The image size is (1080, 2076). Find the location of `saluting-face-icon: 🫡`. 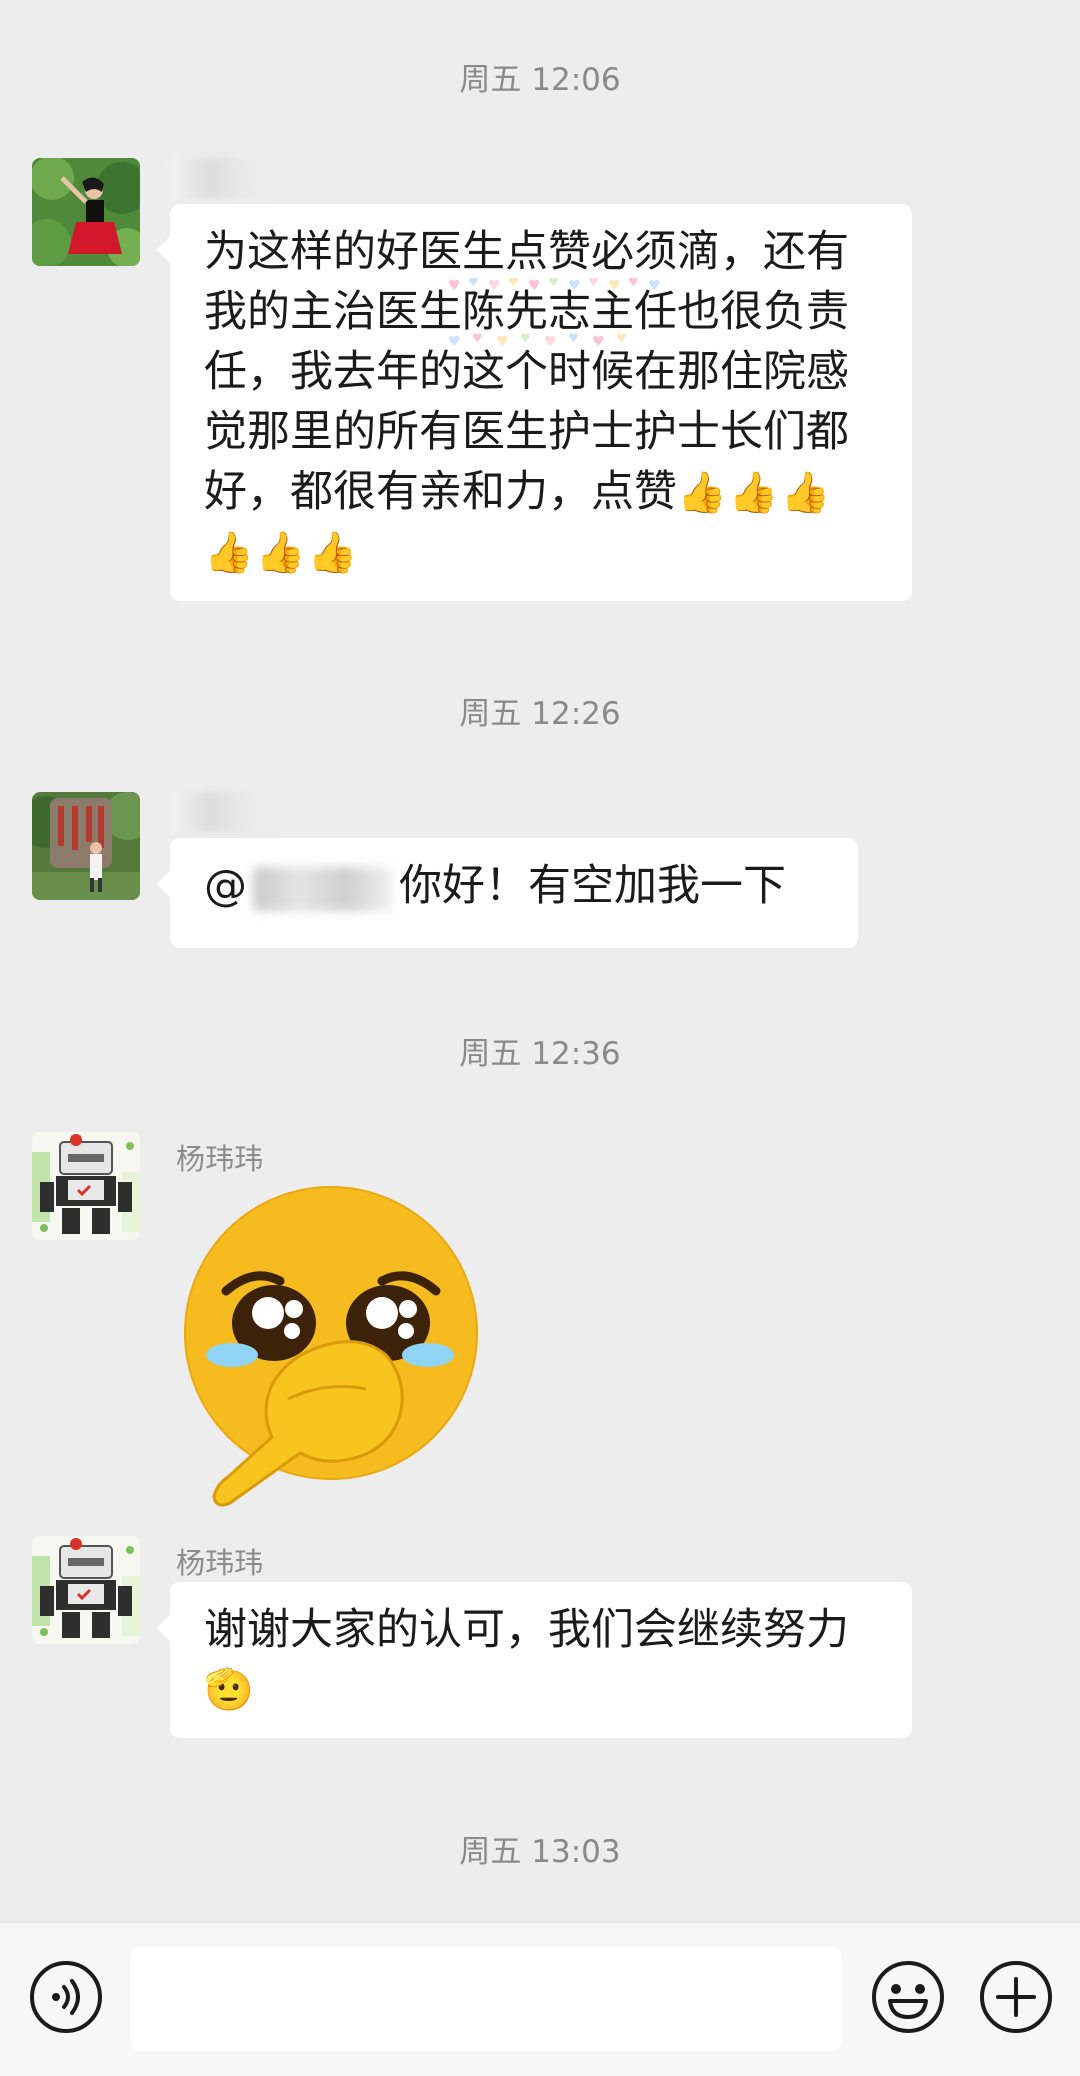

saluting-face-icon: 🫡 is located at coordinates (230, 1690).